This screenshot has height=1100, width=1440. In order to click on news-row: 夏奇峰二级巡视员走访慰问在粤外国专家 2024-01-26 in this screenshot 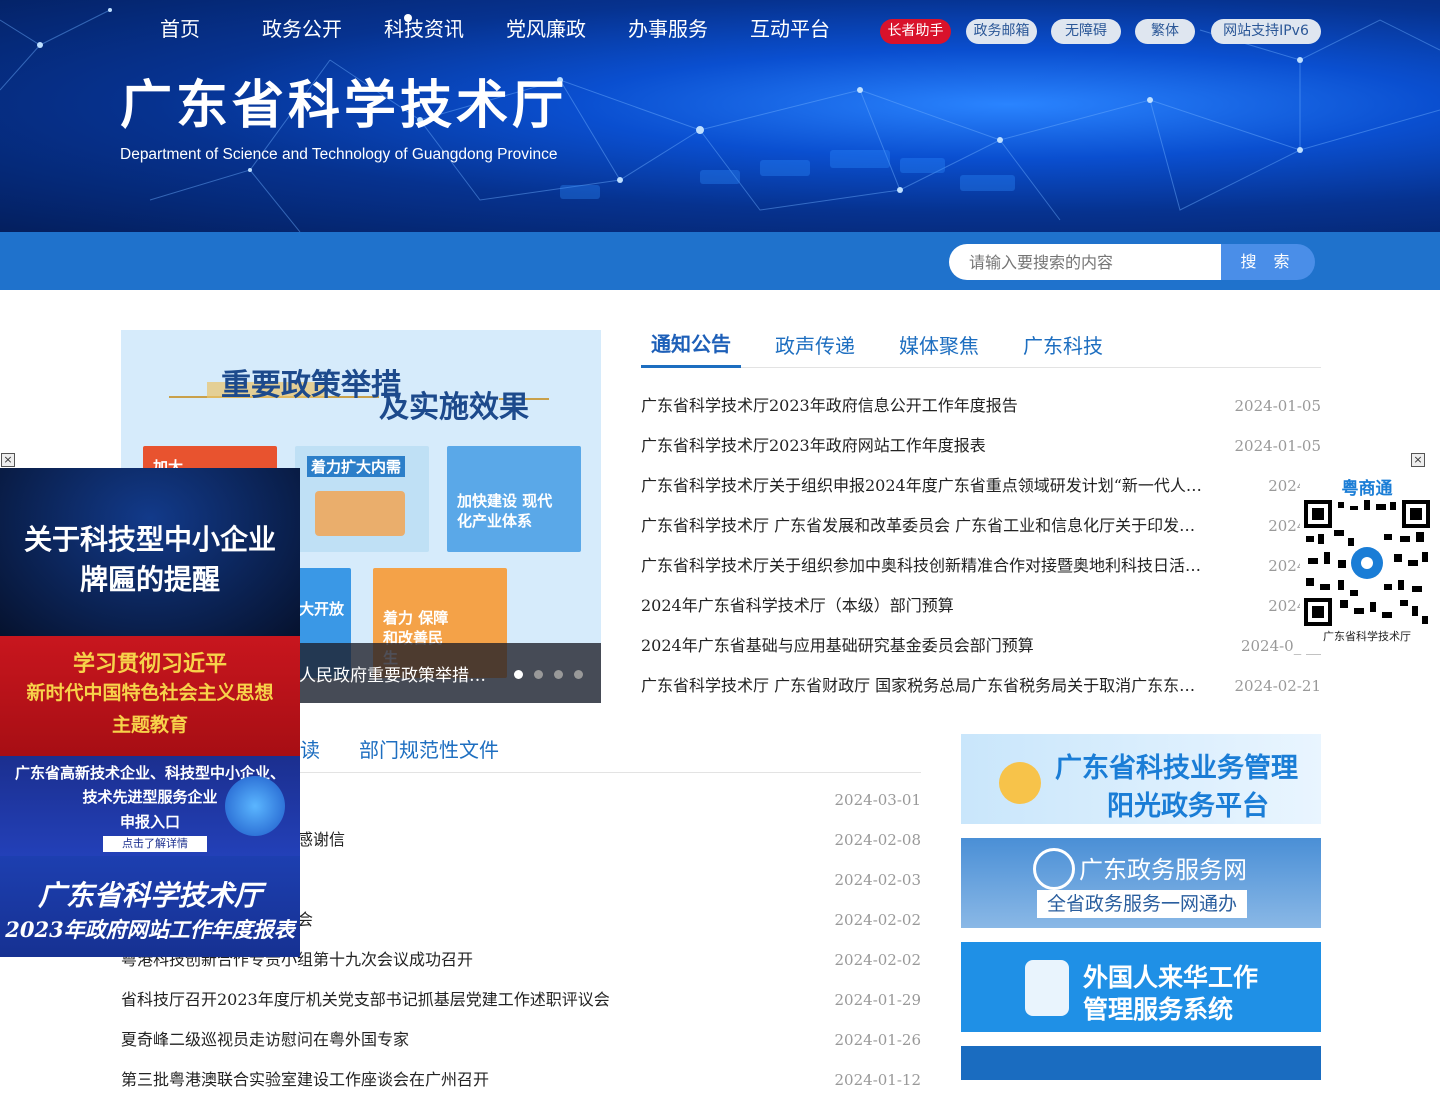, I will do `click(521, 1040)`.